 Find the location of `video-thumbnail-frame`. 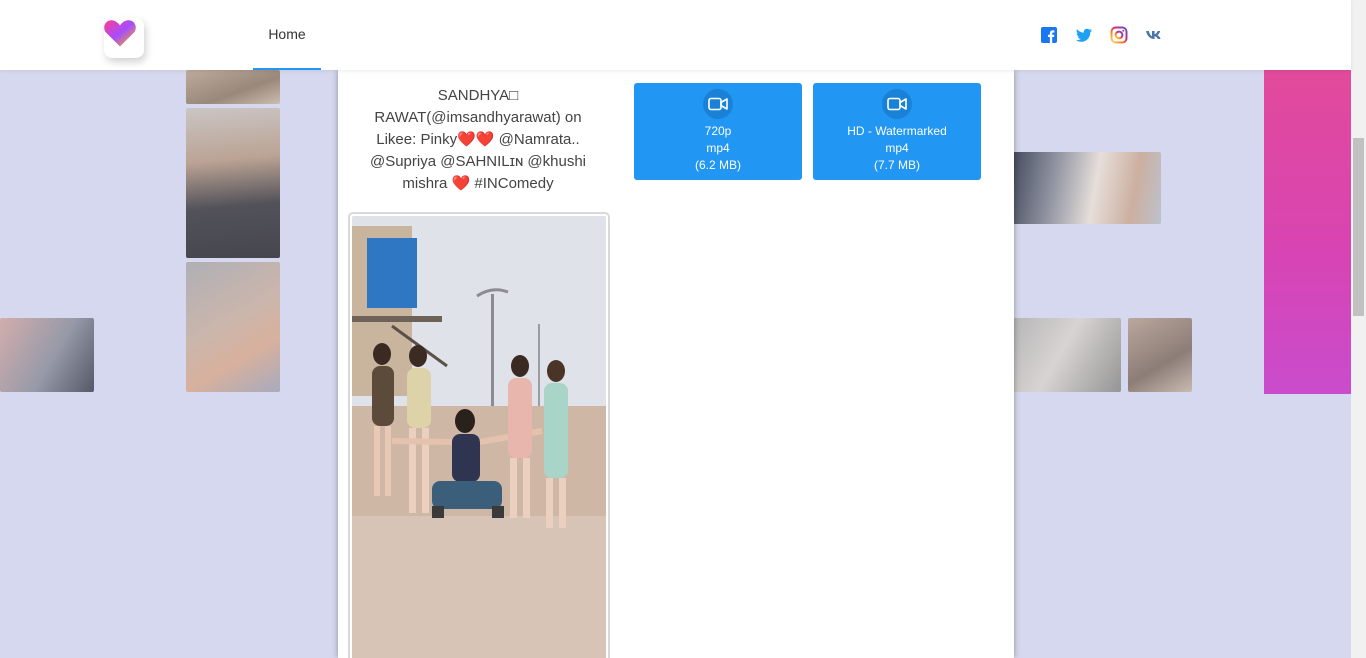

video-thumbnail-frame is located at coordinates (479, 435).